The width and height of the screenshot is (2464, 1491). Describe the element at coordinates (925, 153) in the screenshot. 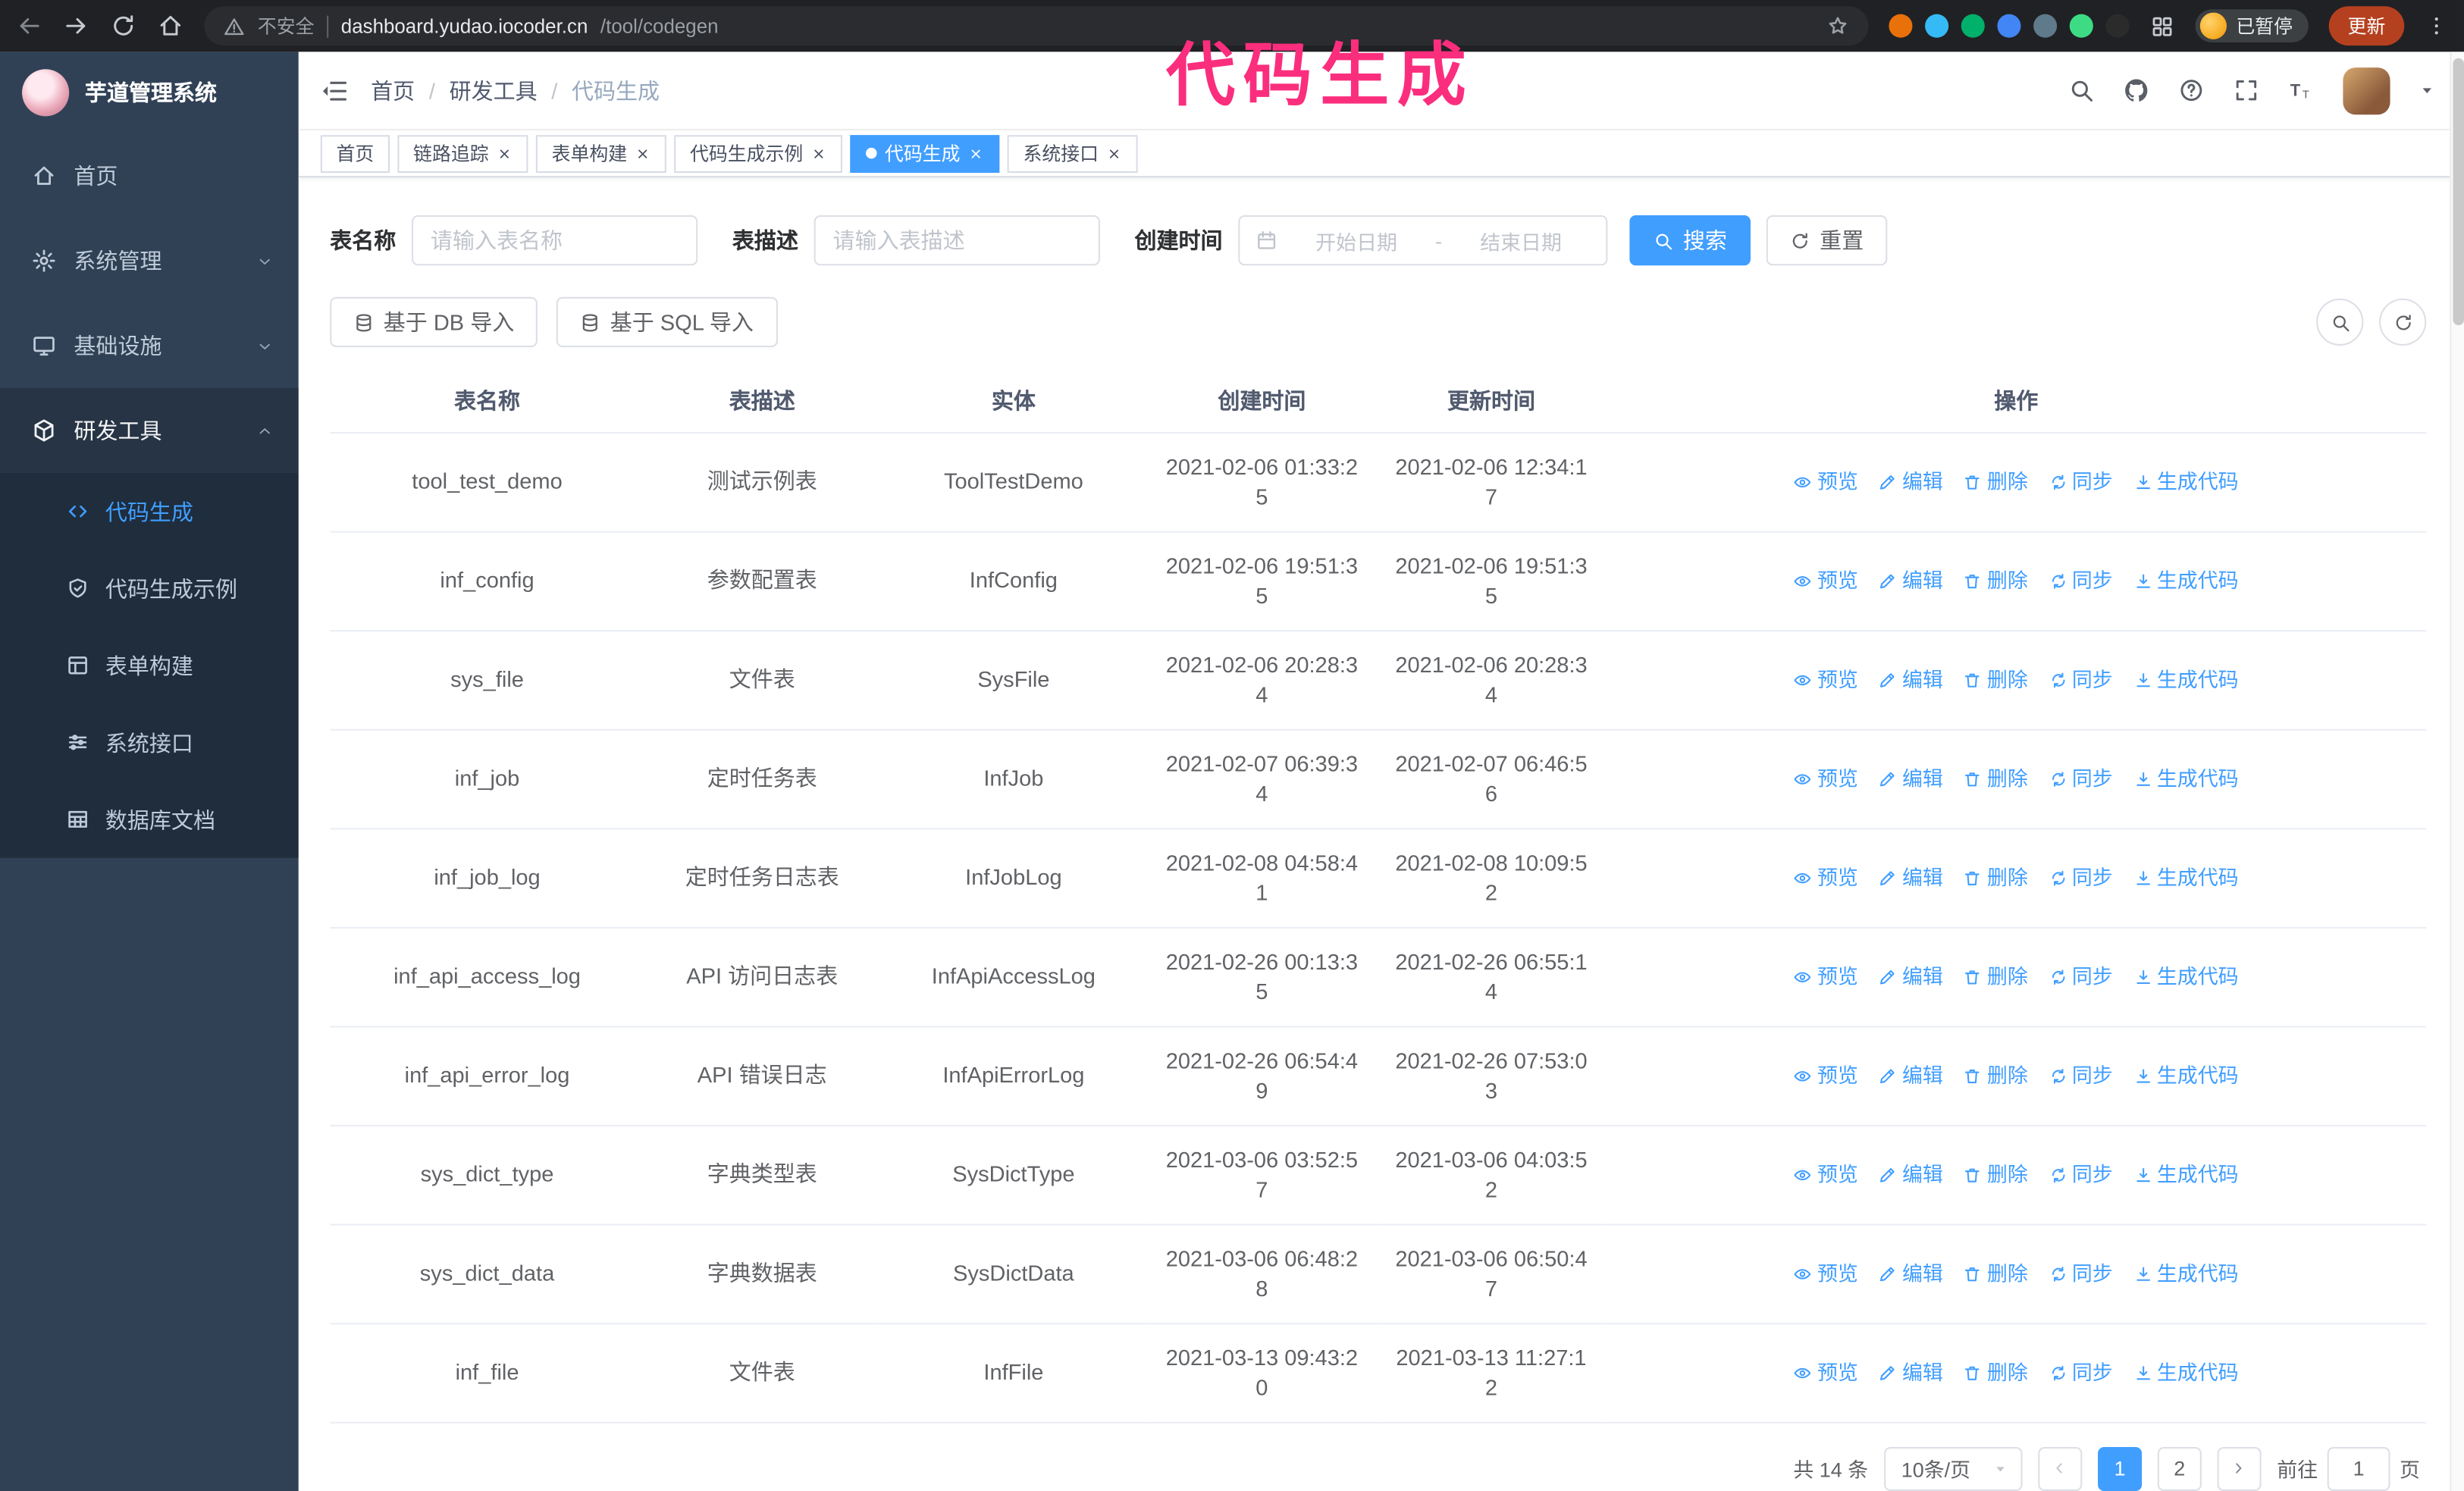

I see `tab: 代码生成` at that location.